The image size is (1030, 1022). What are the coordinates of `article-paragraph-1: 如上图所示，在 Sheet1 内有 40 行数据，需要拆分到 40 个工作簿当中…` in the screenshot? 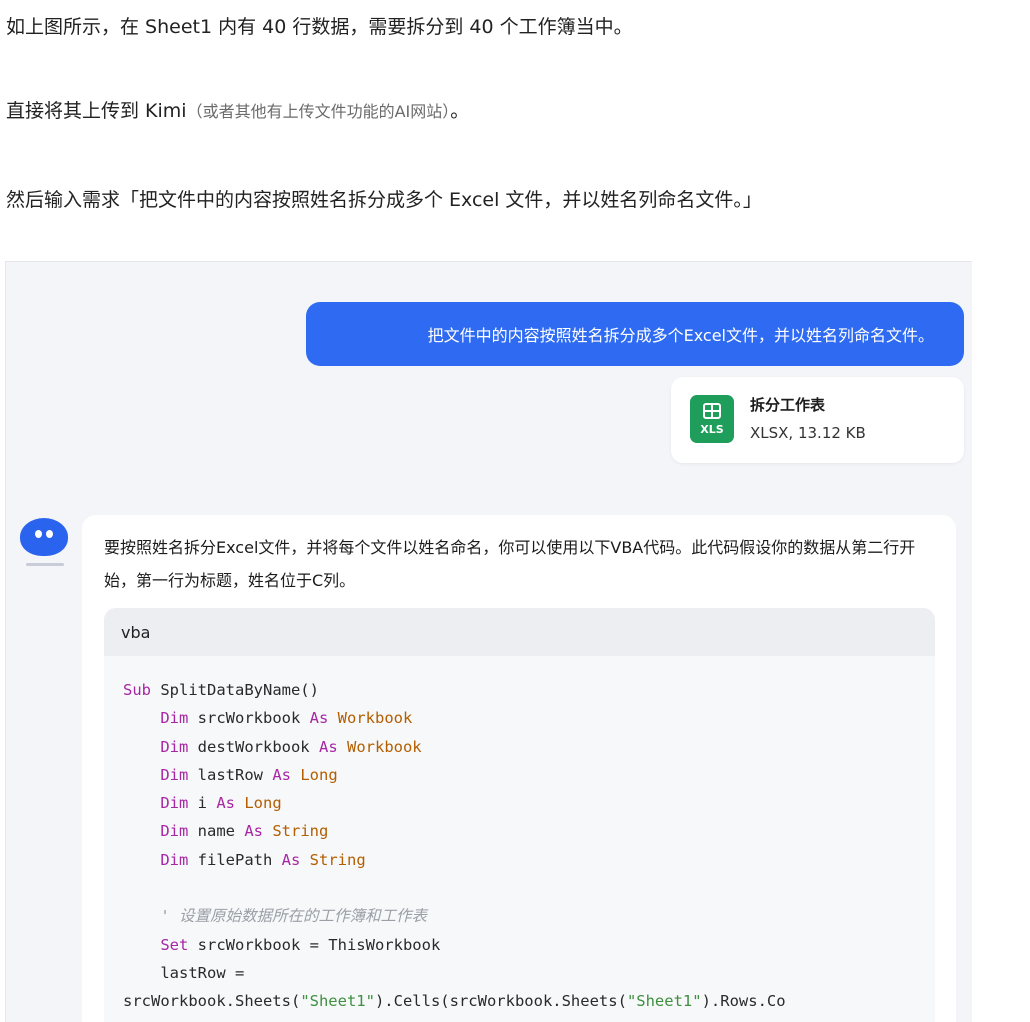 It's located at (319, 27).